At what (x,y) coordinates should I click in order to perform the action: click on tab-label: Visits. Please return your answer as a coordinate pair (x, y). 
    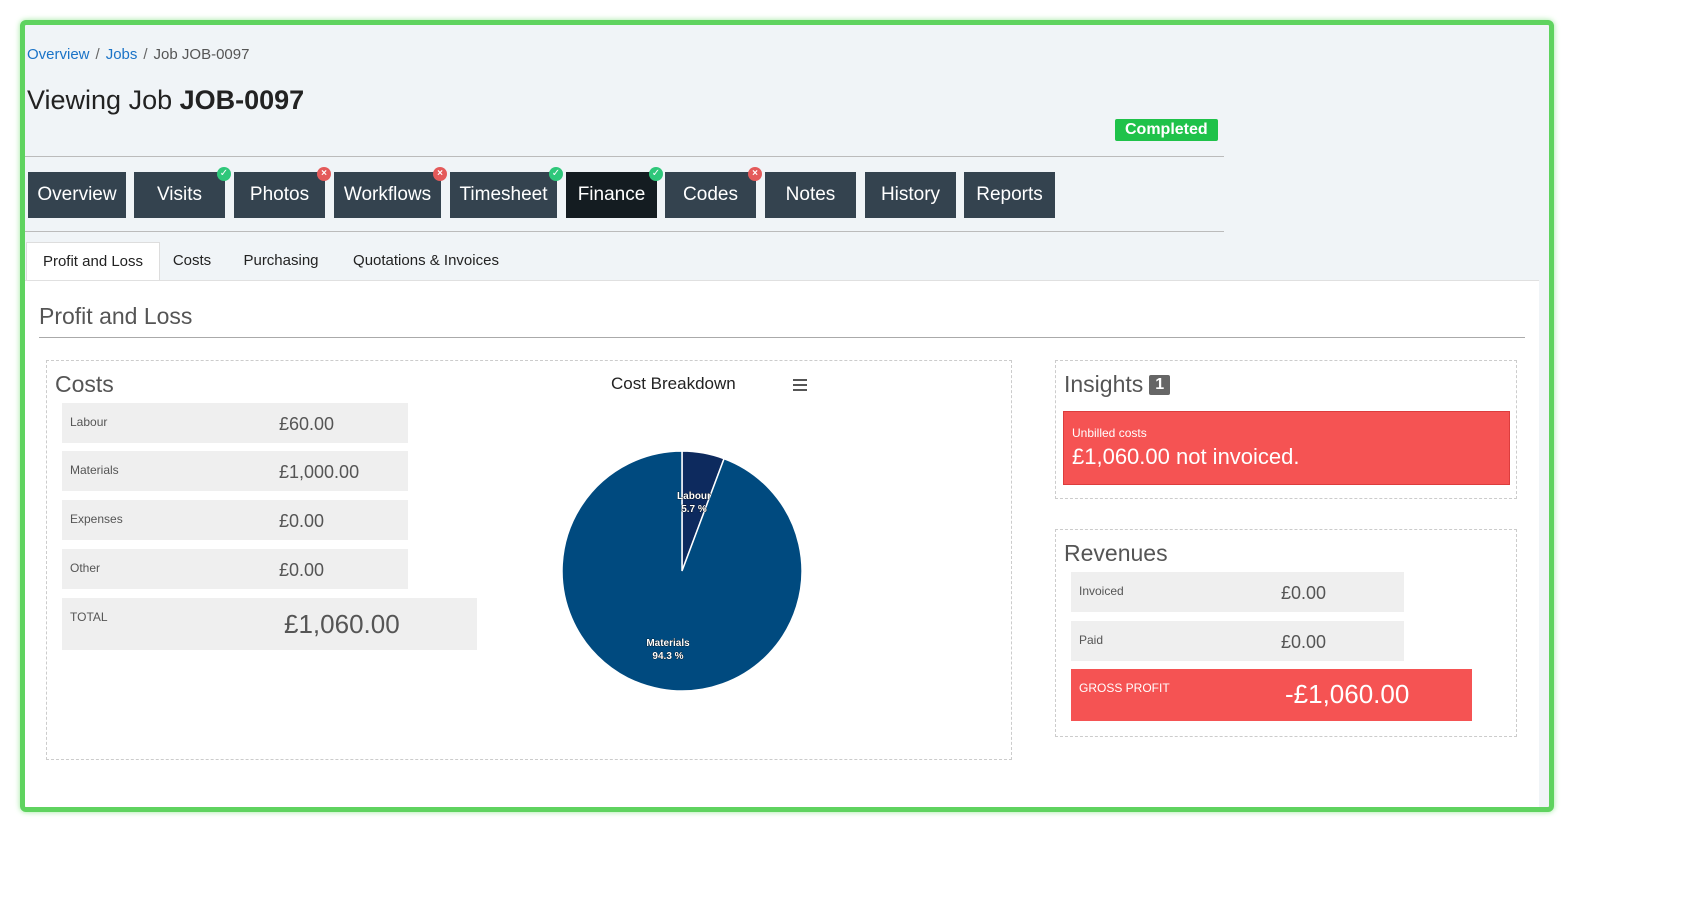
    Looking at the image, I should click on (179, 194).